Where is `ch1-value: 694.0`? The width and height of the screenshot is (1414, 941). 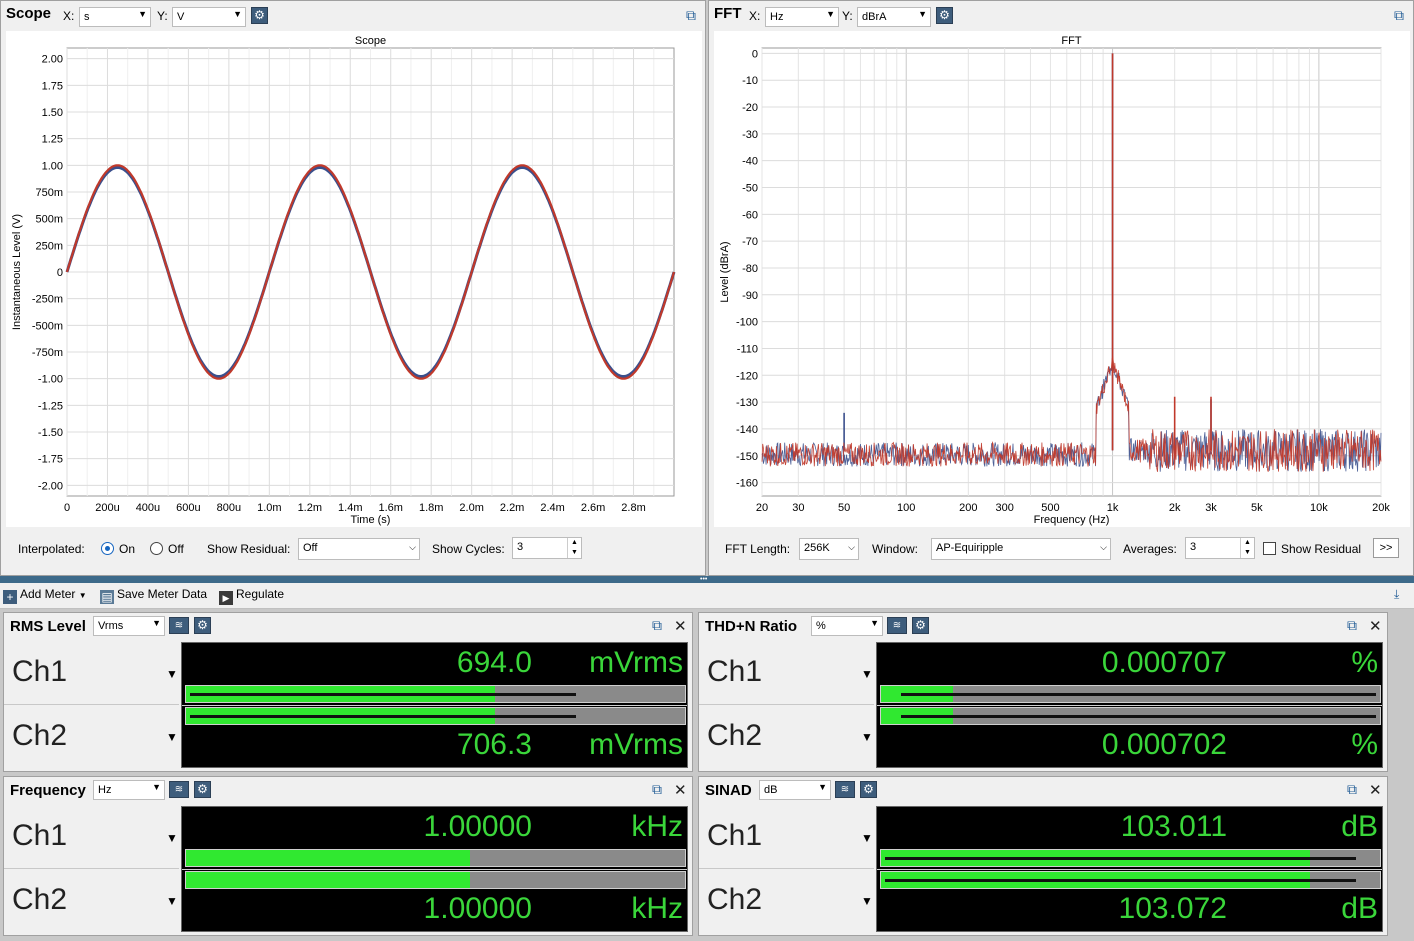 ch1-value: 694.0 is located at coordinates (494, 662).